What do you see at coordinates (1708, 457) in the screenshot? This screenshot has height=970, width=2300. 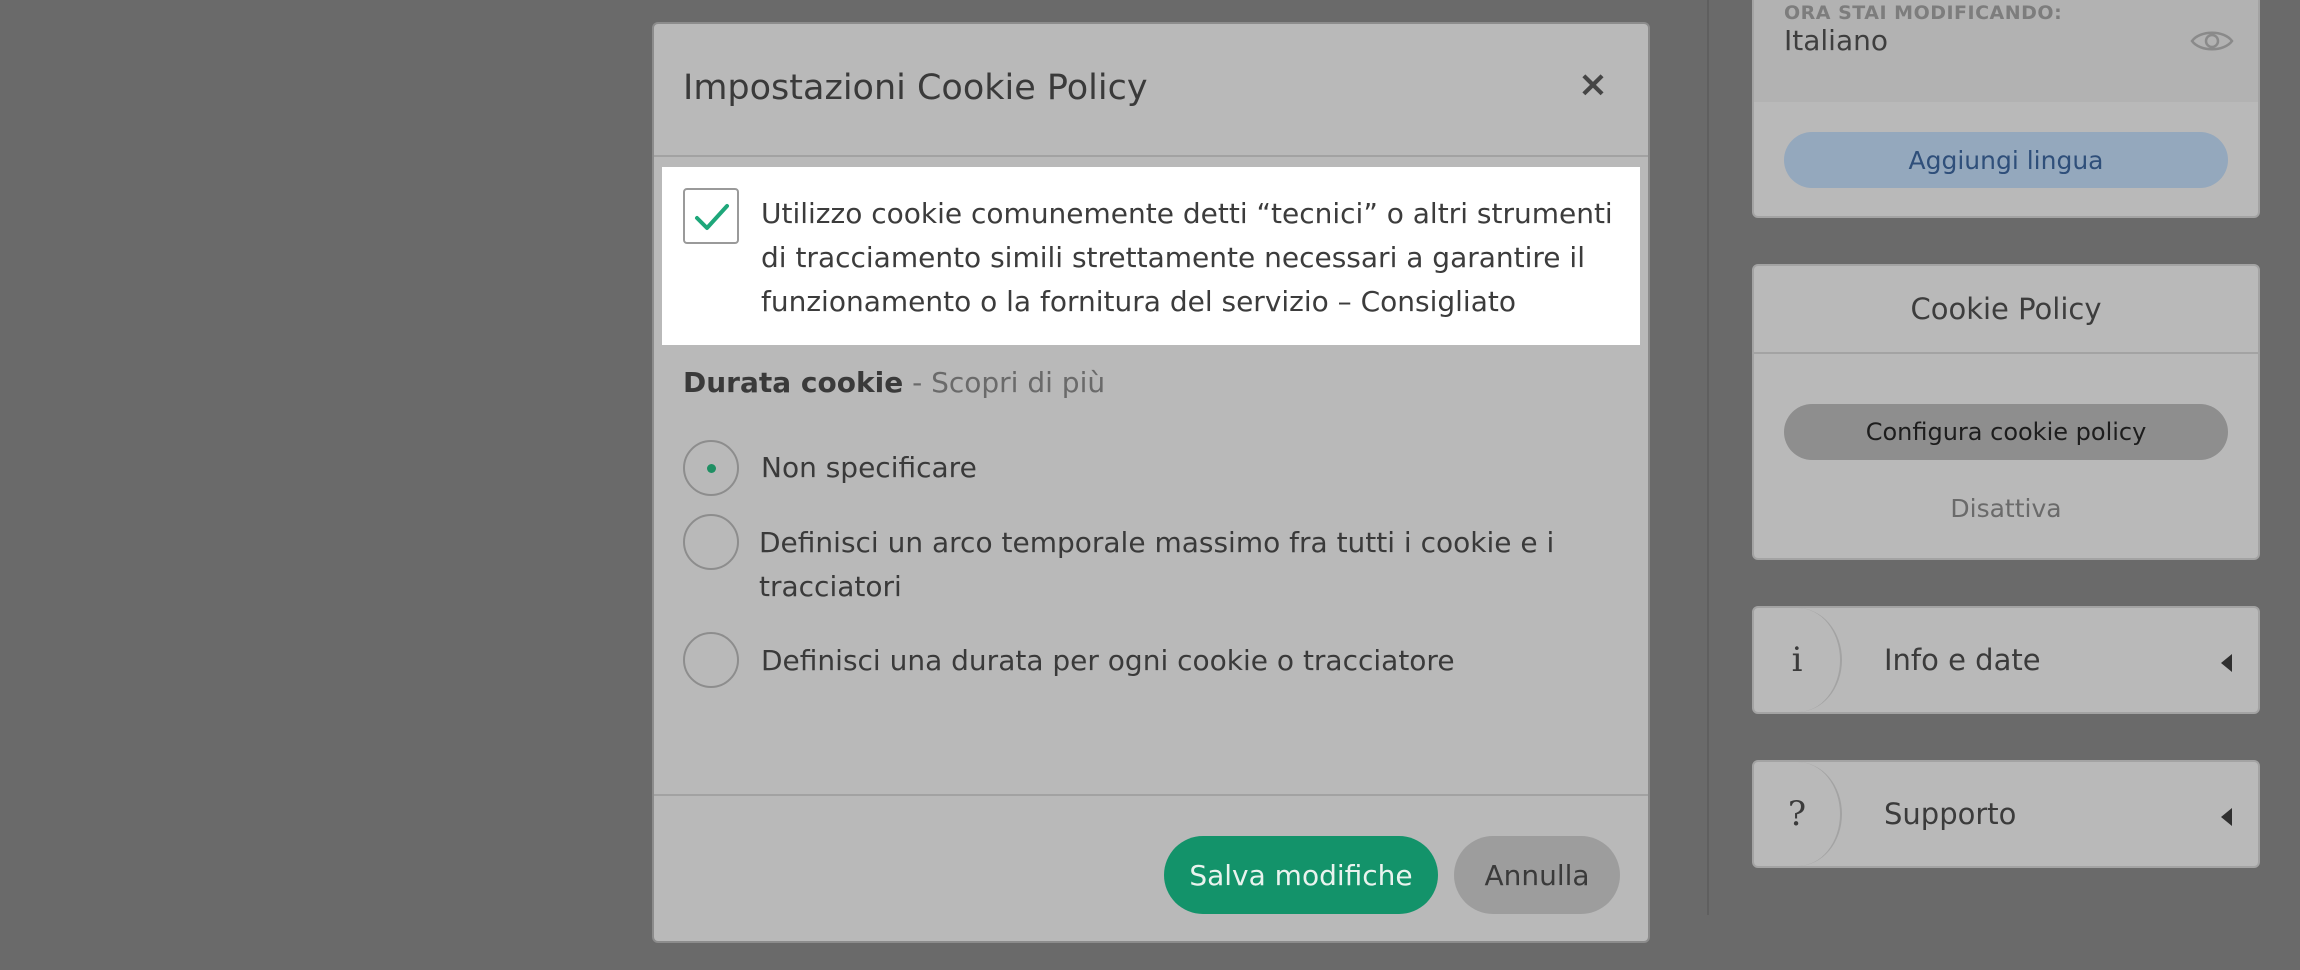 I see `panel-divider` at bounding box center [1708, 457].